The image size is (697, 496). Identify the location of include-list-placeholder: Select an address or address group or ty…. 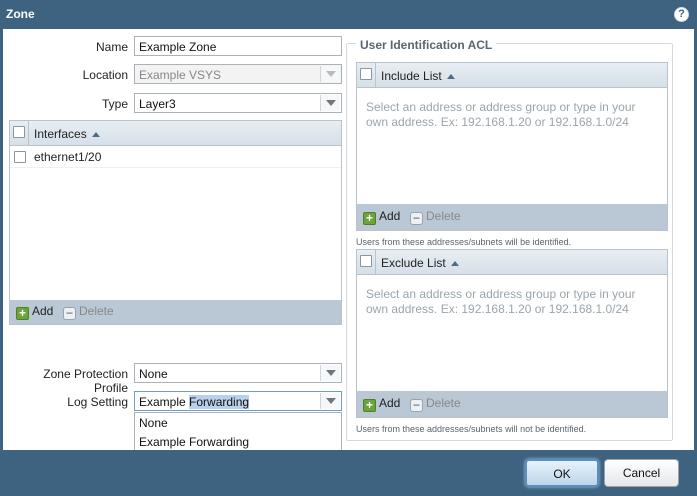
(510, 115).